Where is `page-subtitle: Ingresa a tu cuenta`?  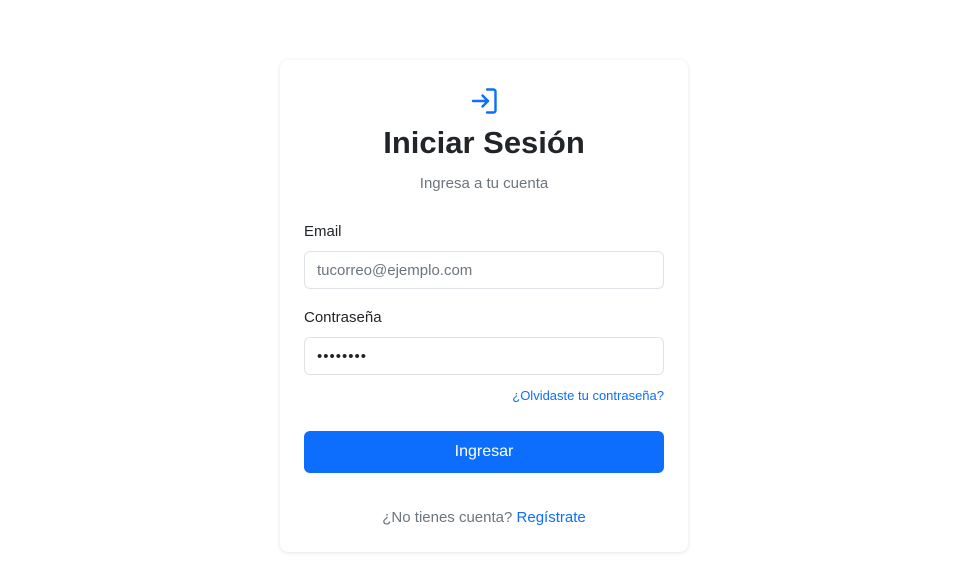 page-subtitle: Ingresa a tu cuenta is located at coordinates (484, 183).